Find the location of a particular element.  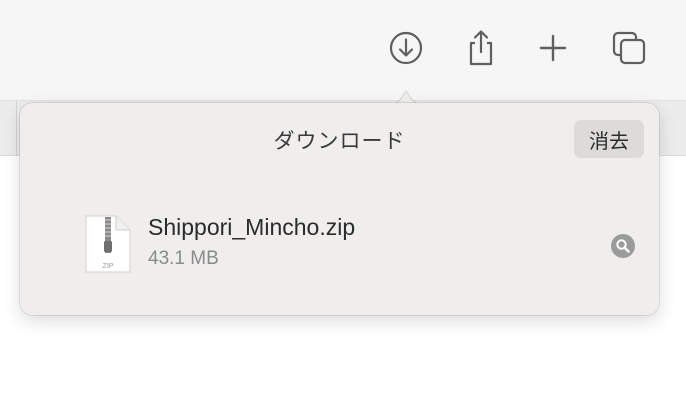

tab-overview-icon is located at coordinates (629, 48).